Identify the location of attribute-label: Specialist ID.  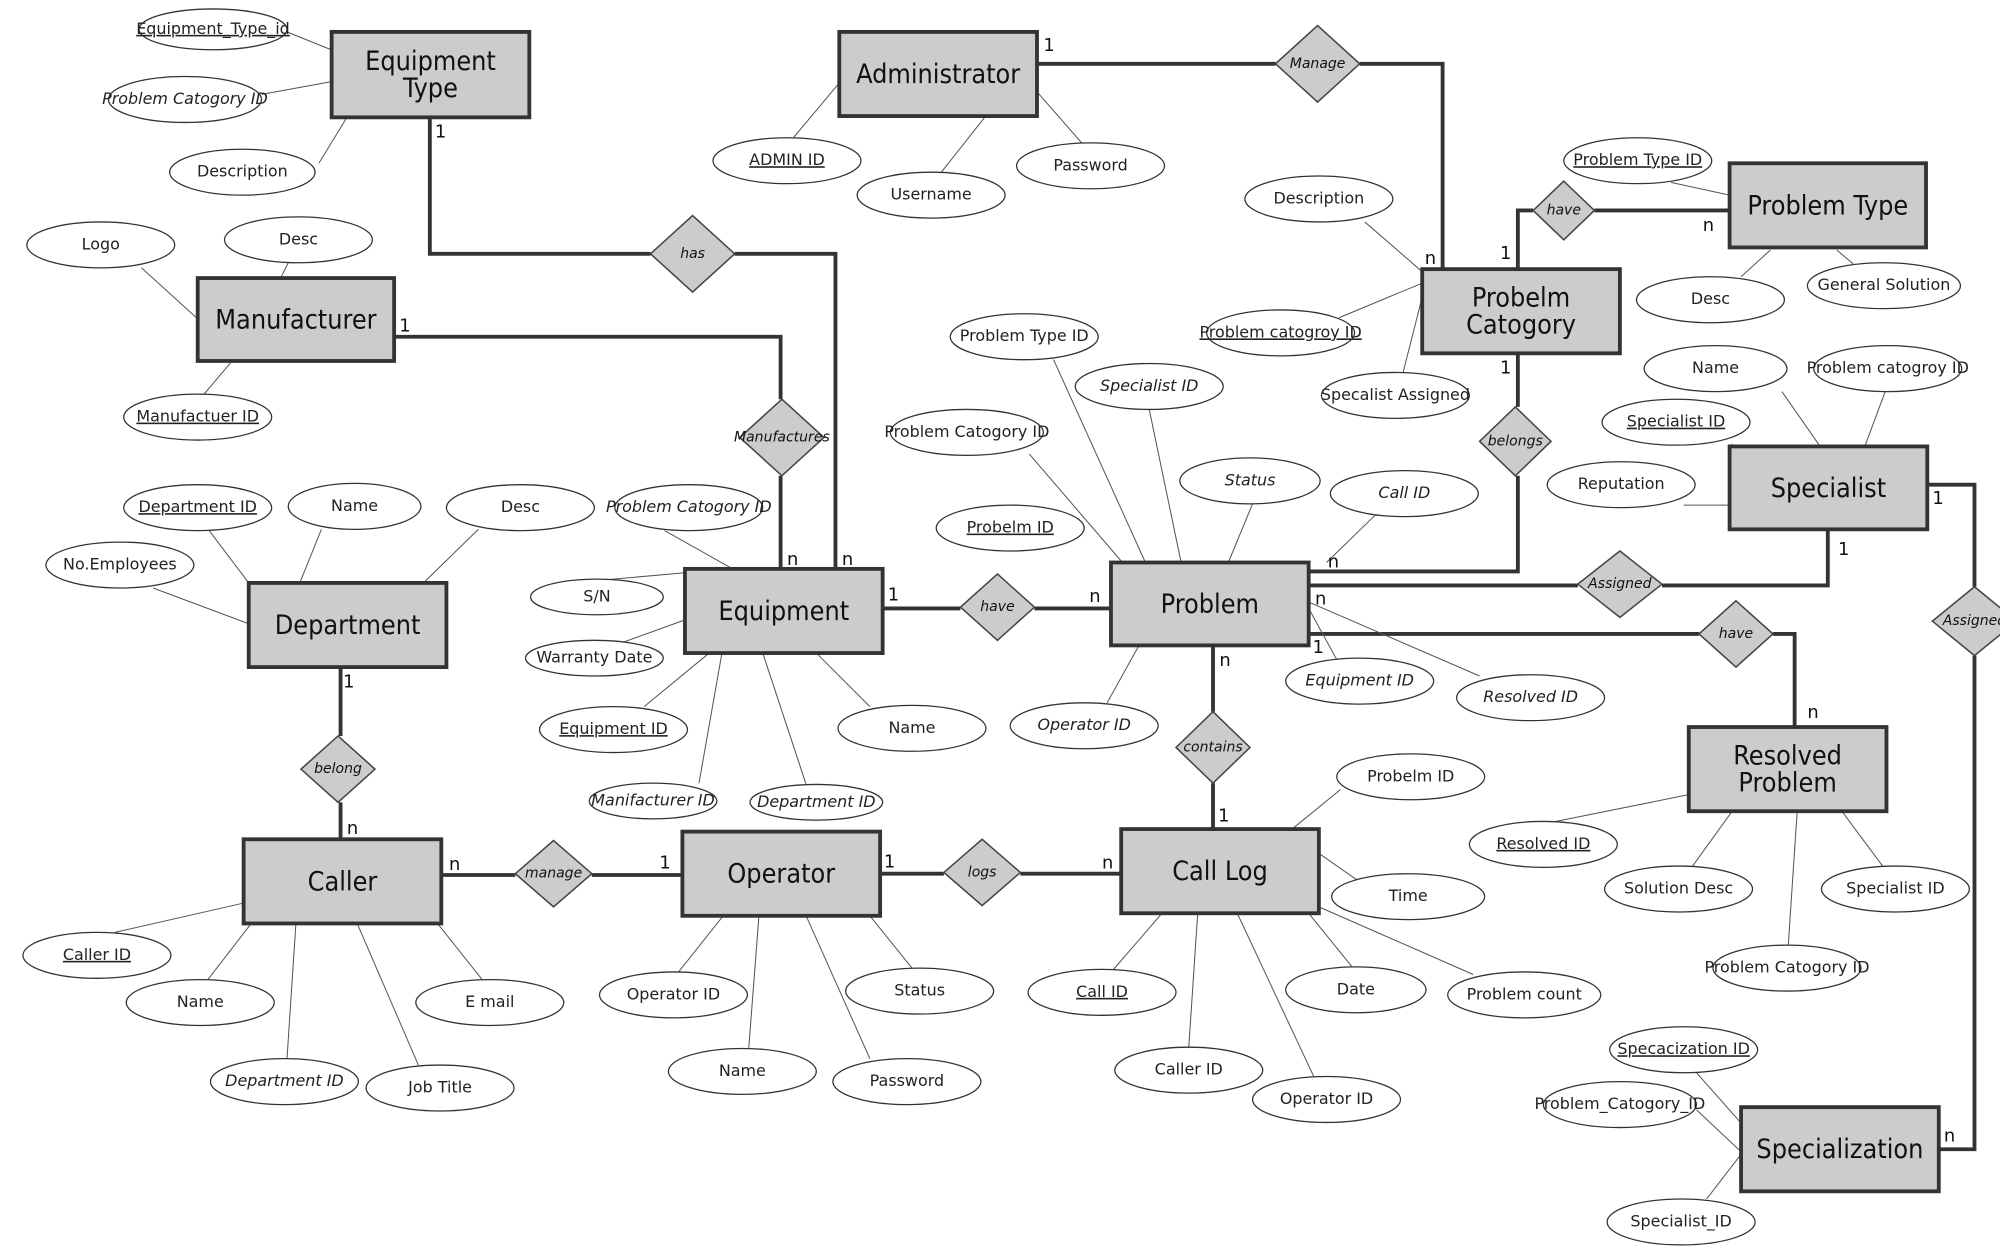
(1149, 385).